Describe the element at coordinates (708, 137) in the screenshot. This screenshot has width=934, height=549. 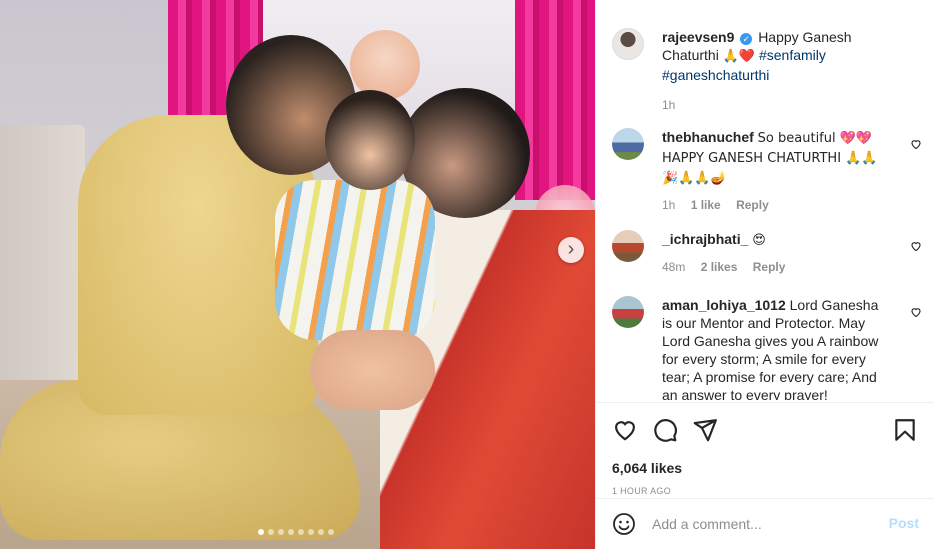
I see `comment-username: thebhanuchef` at that location.